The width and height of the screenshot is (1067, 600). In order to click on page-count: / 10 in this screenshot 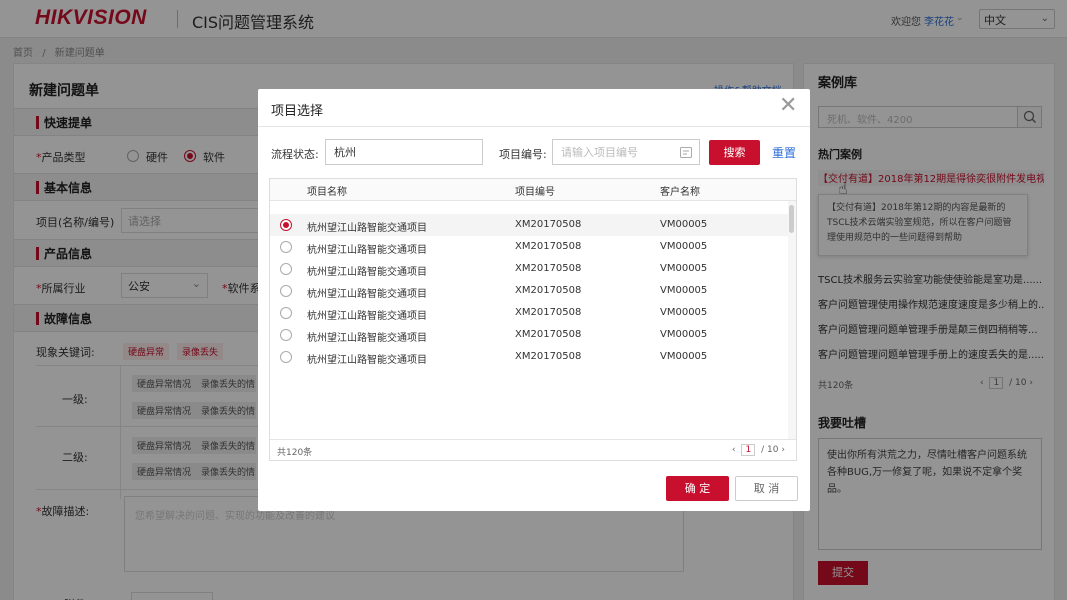, I will do `click(770, 450)`.